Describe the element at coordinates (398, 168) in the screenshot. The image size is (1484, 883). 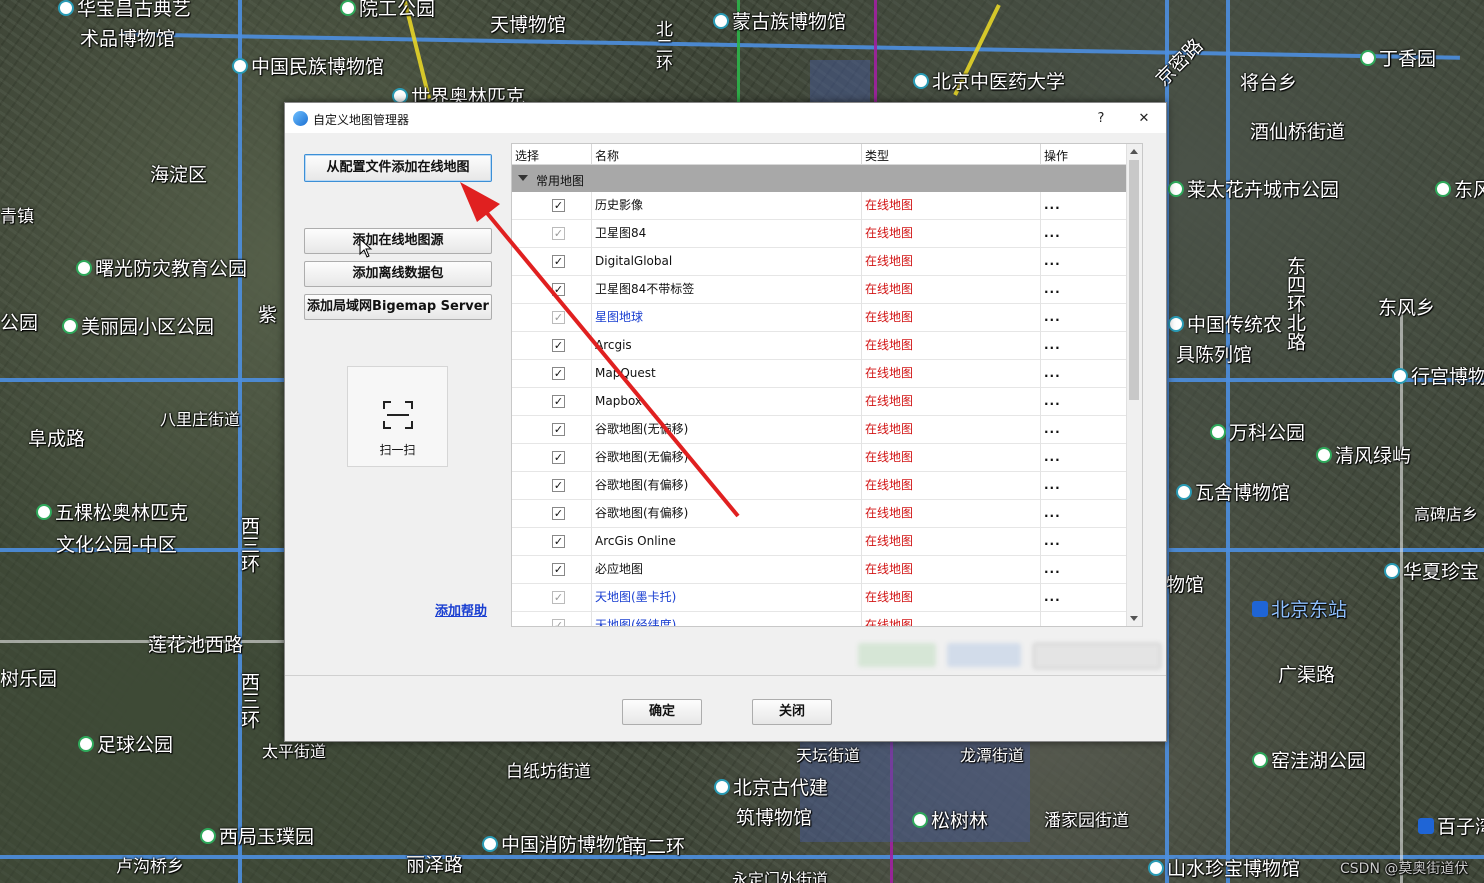
I see `add-from-config-button: 从配置文件添加在线地图` at that location.